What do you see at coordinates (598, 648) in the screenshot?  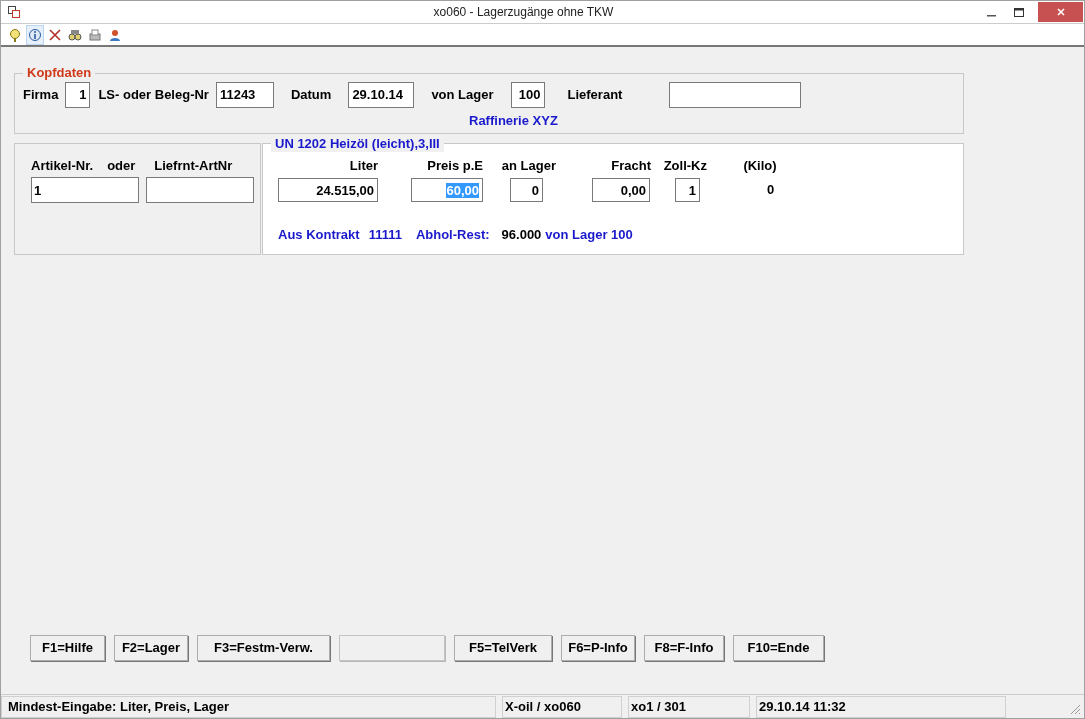 I see `function-button: F6=P-Info` at bounding box center [598, 648].